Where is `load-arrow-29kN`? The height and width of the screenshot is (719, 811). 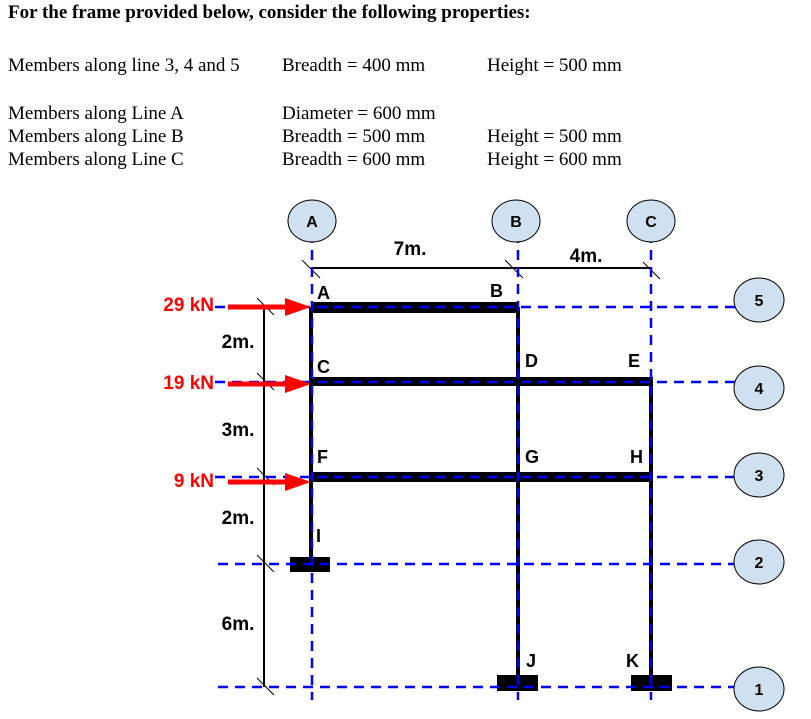
load-arrow-29kN is located at coordinates (269, 307).